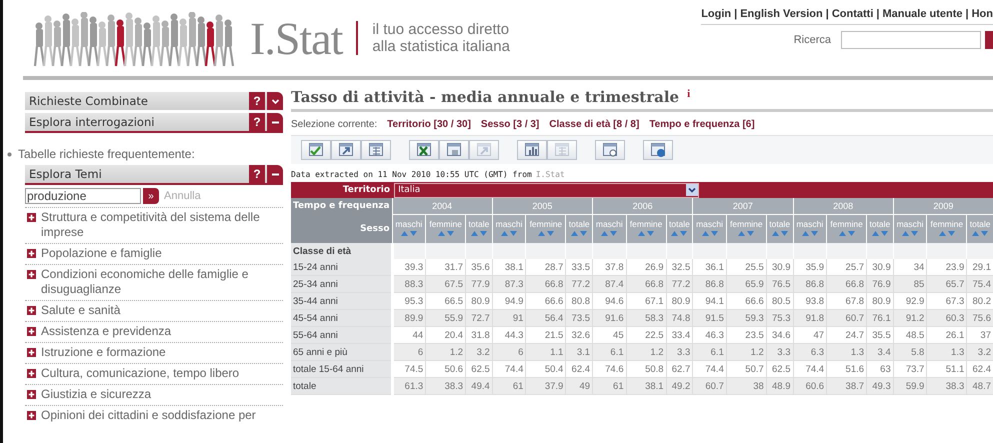 This screenshot has width=993, height=443. I want to click on header-link: English Version, so click(781, 14).